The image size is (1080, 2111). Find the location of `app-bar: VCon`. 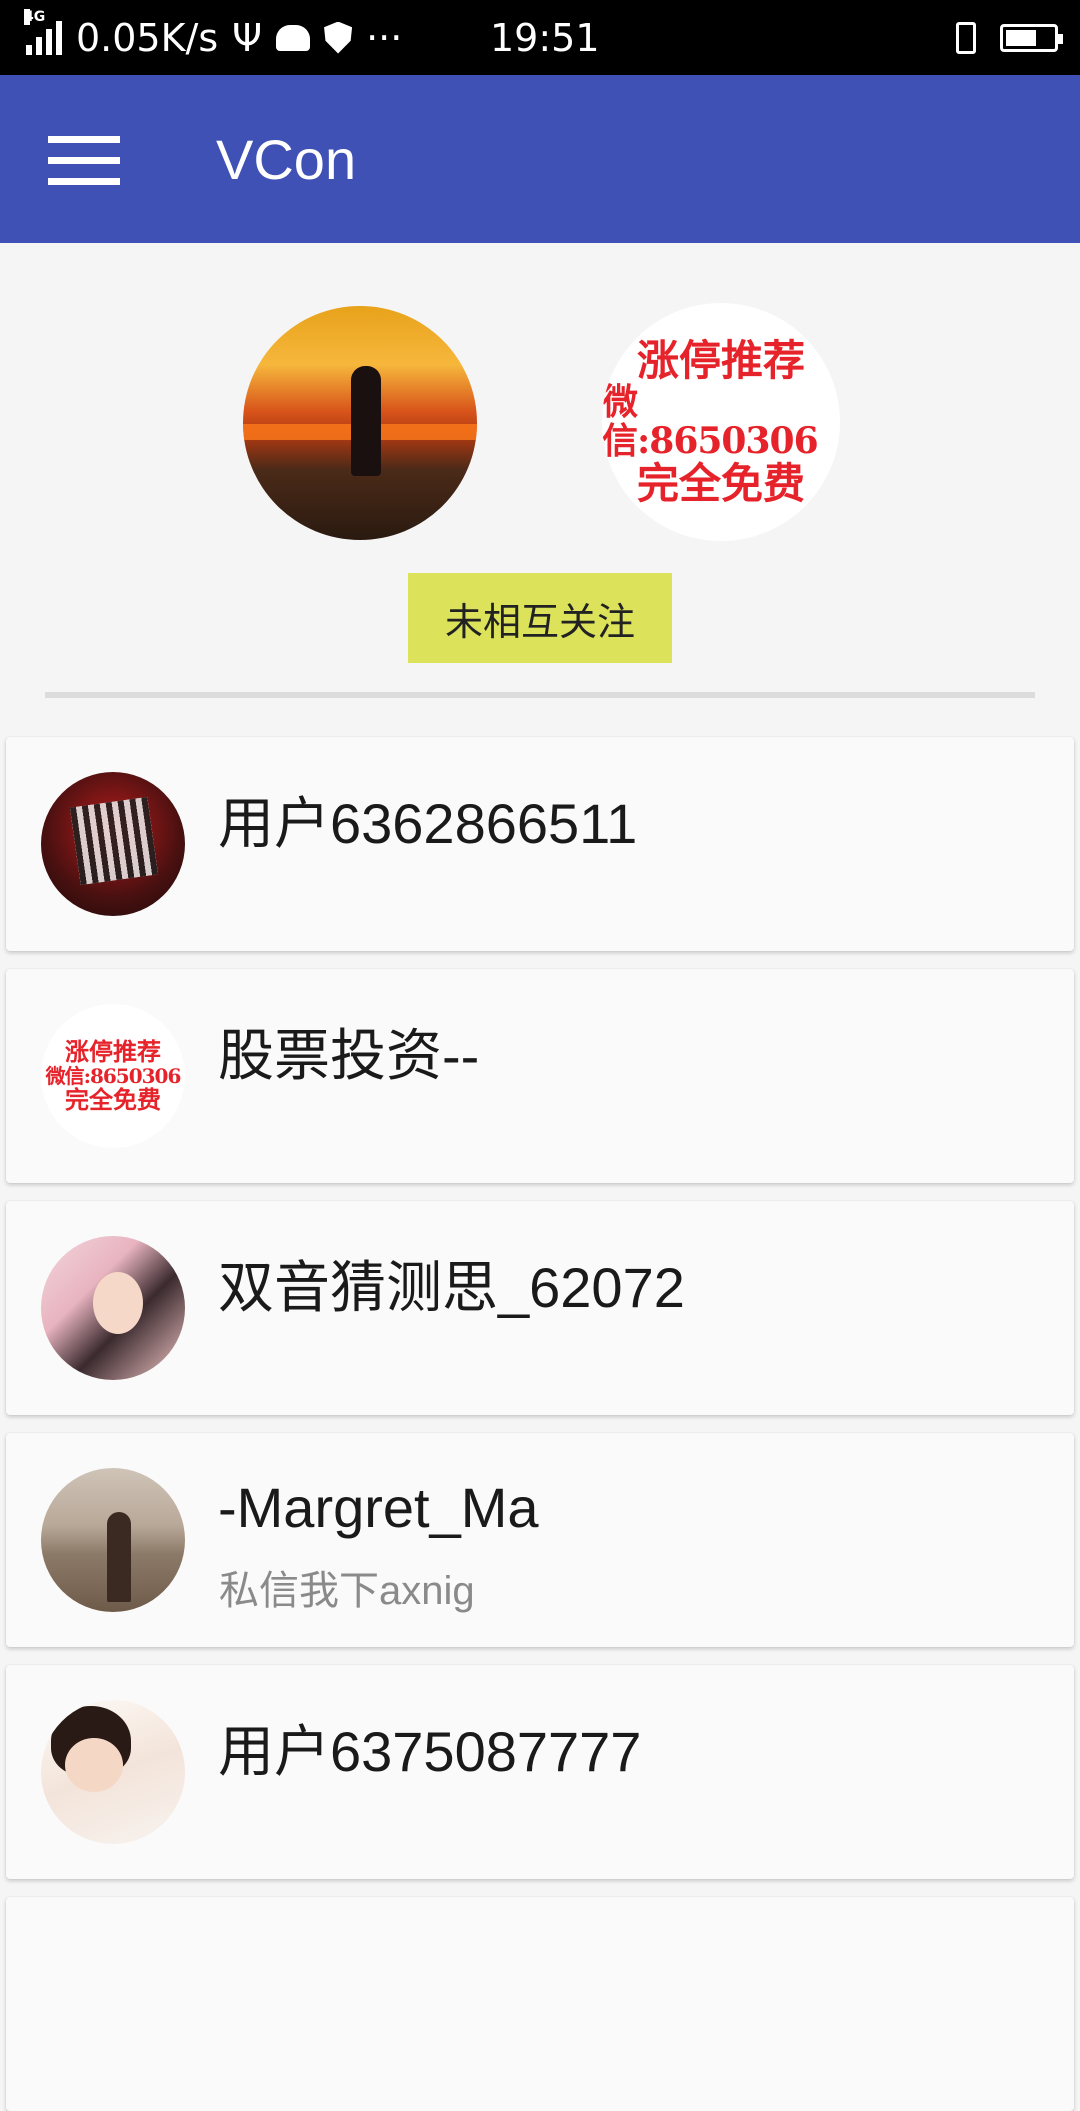

app-bar: VCon is located at coordinates (540, 159).